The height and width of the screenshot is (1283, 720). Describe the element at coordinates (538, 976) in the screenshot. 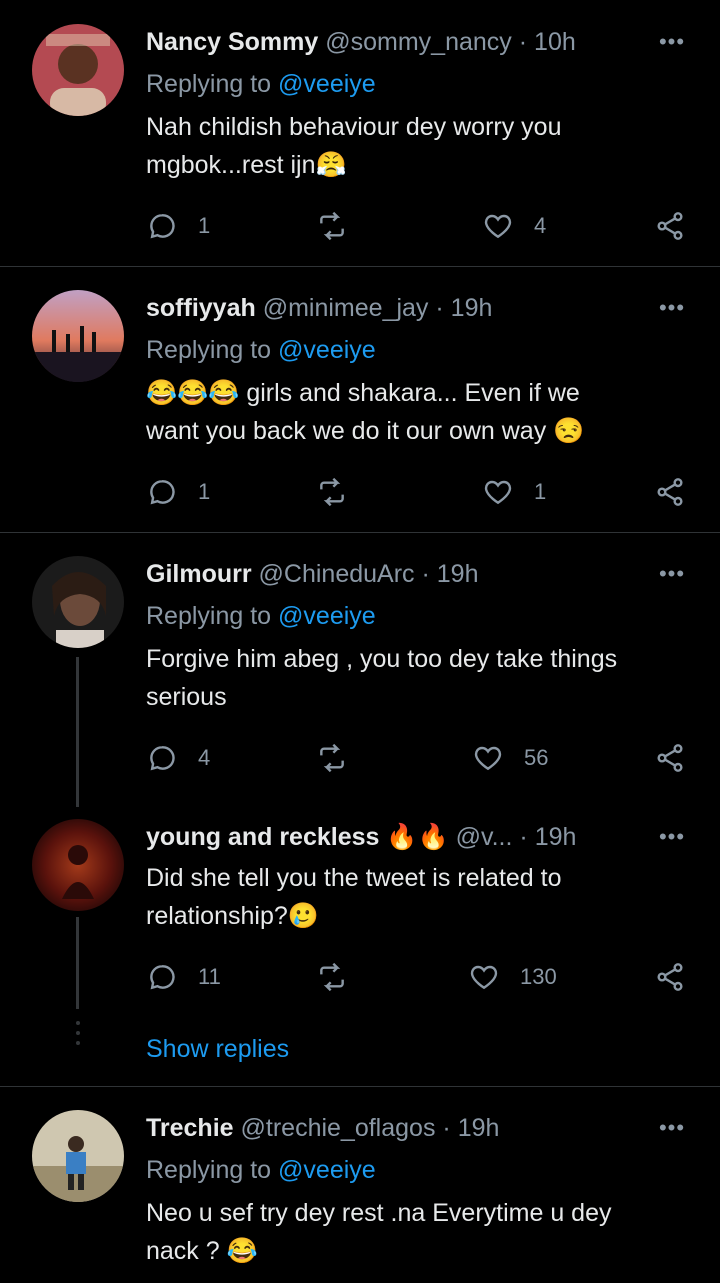

I see `like-count: 130` at that location.